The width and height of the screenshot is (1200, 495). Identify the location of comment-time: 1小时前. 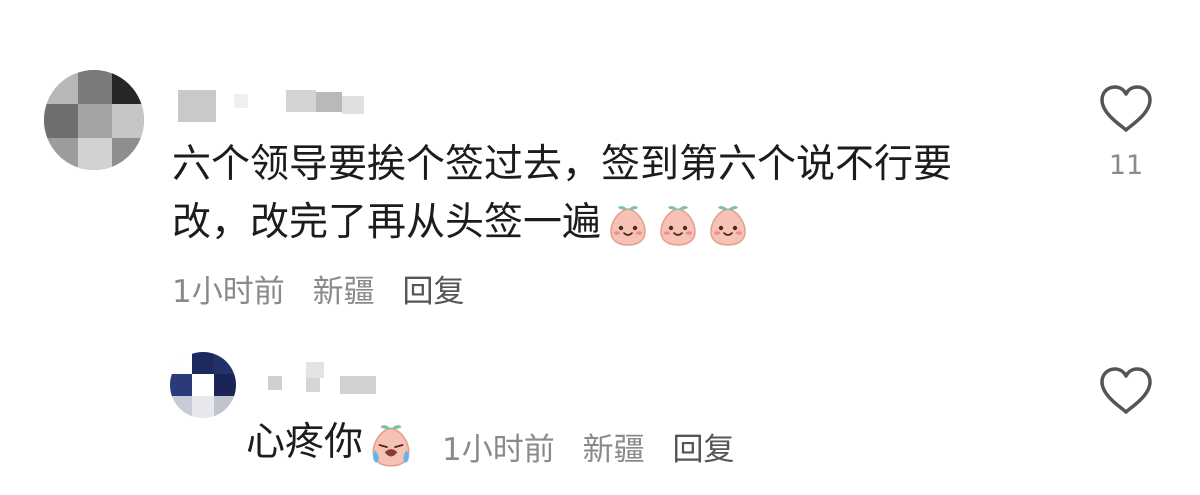
(228, 292).